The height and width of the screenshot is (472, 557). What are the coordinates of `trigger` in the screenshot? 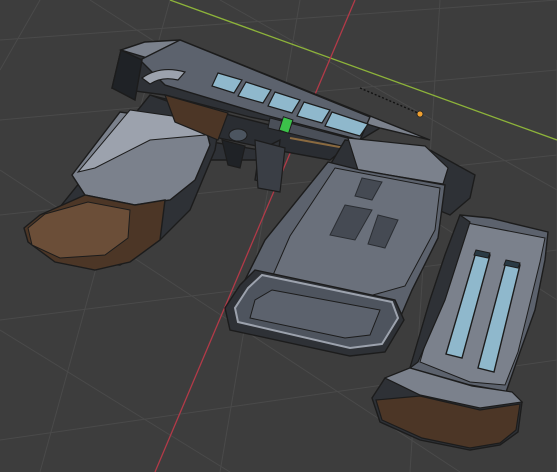 It's located at (233, 154).